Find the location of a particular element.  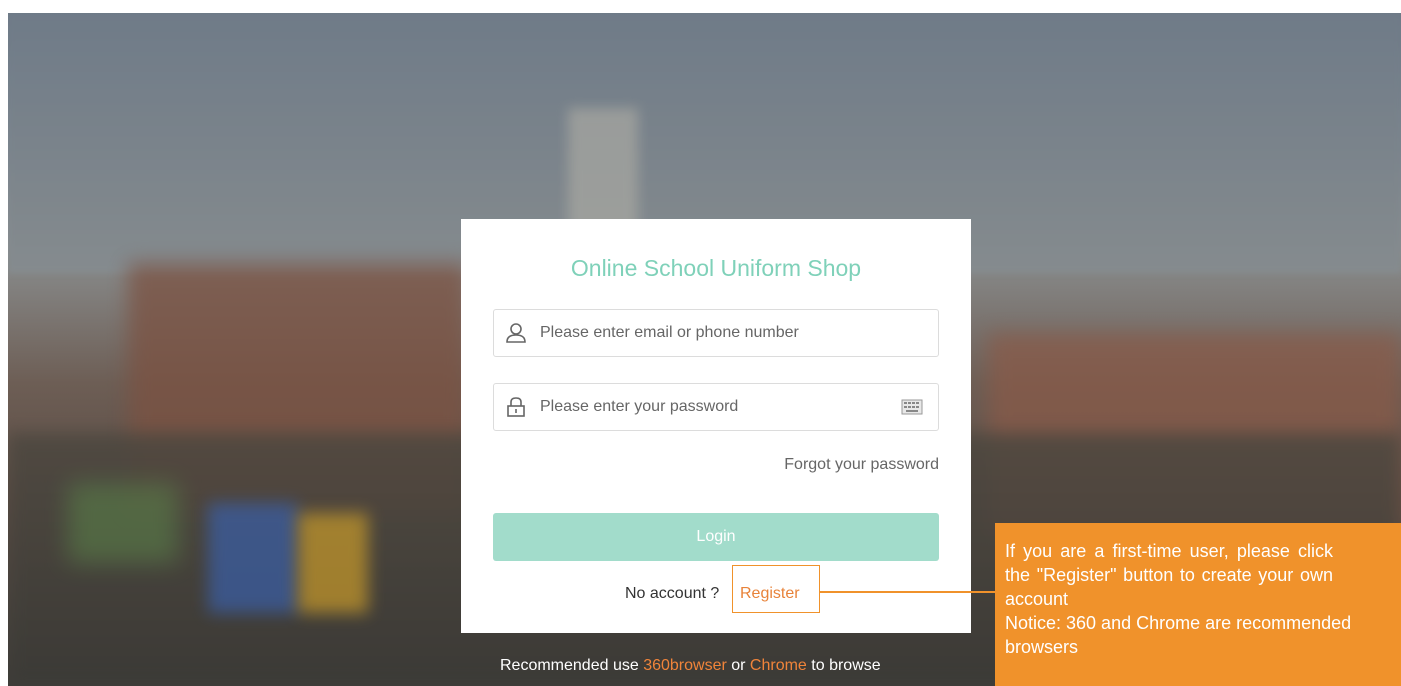

username-input: Please enter email or phone number is located at coordinates (716, 333).